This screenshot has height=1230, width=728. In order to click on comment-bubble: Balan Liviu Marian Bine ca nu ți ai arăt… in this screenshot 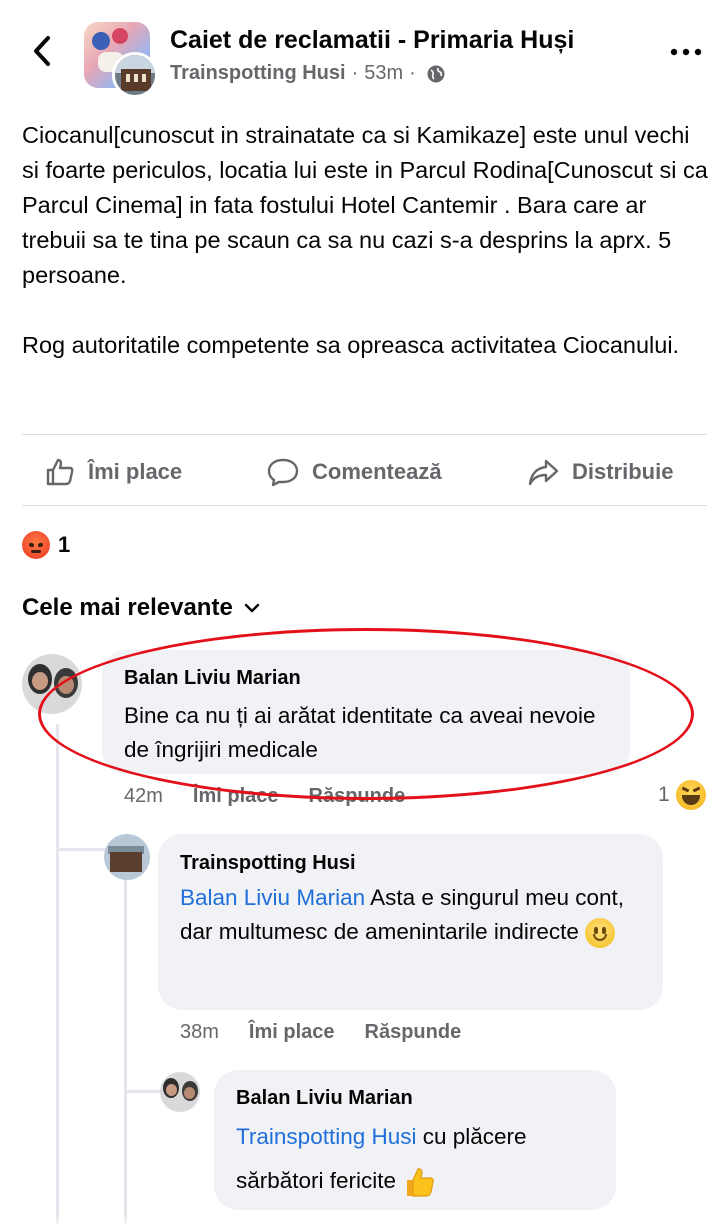, I will do `click(366, 712)`.